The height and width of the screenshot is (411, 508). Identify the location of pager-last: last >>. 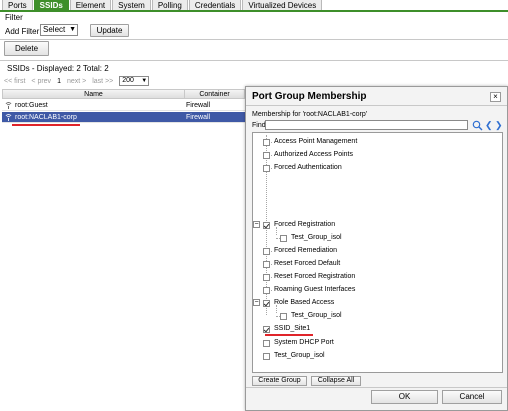
(102, 81).